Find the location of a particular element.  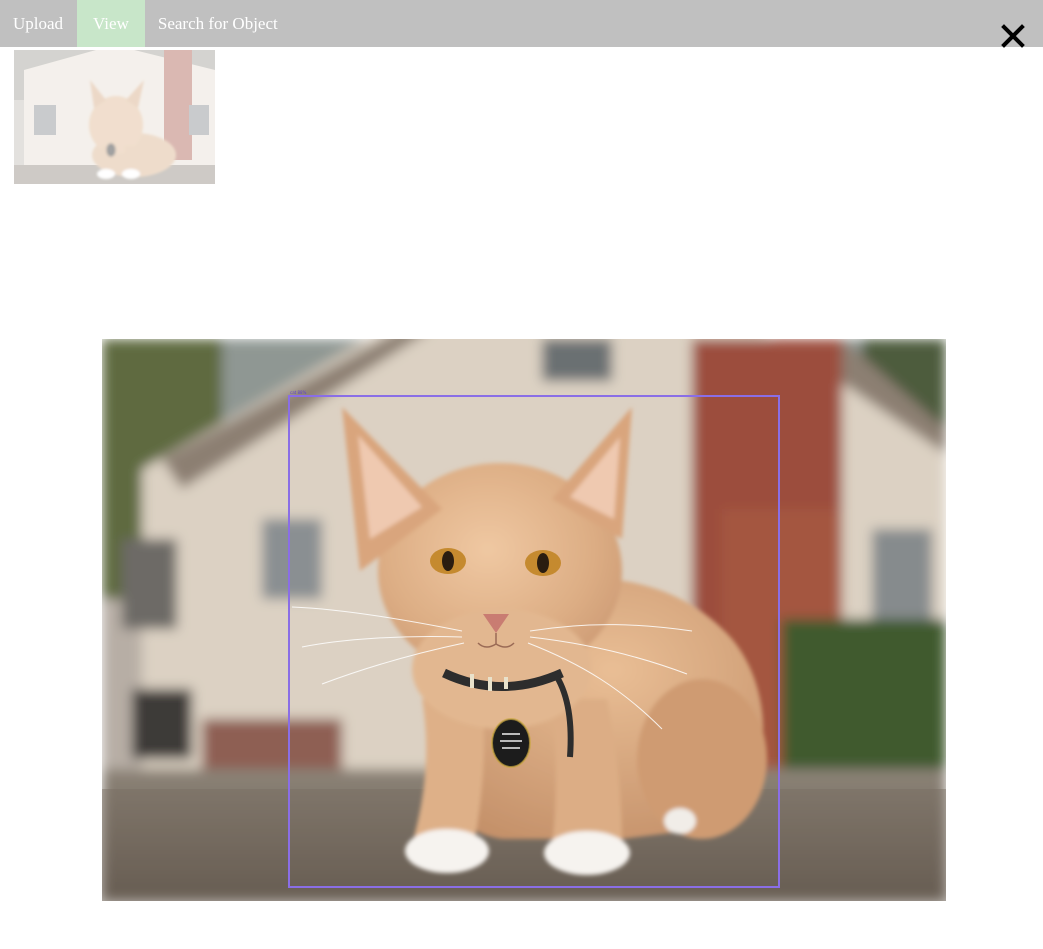

tab-search-for-object: Search for Object is located at coordinates (218, 23).